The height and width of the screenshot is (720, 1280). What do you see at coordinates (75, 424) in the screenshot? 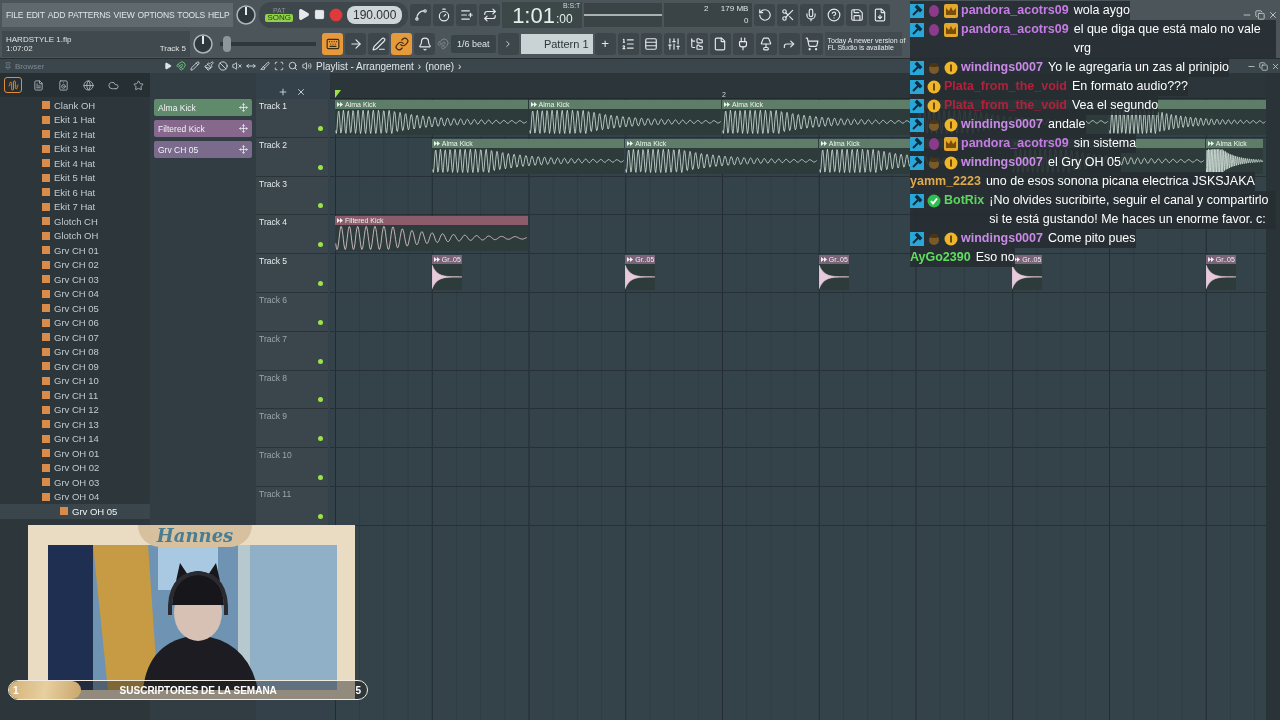
I see `browser-item: Grv CH 13` at bounding box center [75, 424].